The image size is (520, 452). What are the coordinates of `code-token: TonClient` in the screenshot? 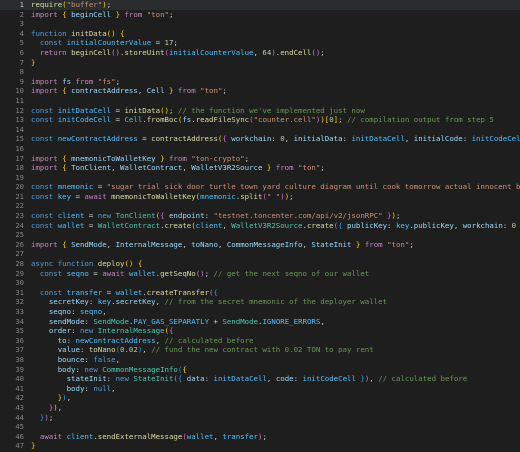 It's located at (135, 216).